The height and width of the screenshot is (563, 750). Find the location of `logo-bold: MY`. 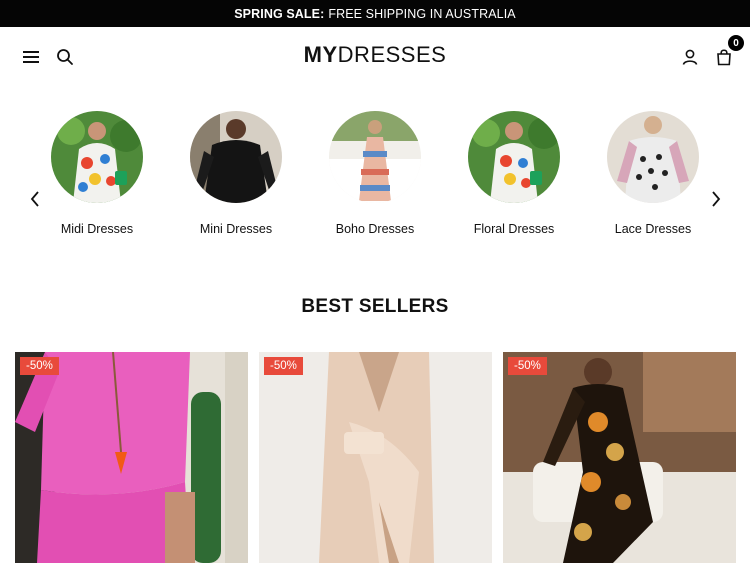

logo-bold: MY is located at coordinates (320, 54).